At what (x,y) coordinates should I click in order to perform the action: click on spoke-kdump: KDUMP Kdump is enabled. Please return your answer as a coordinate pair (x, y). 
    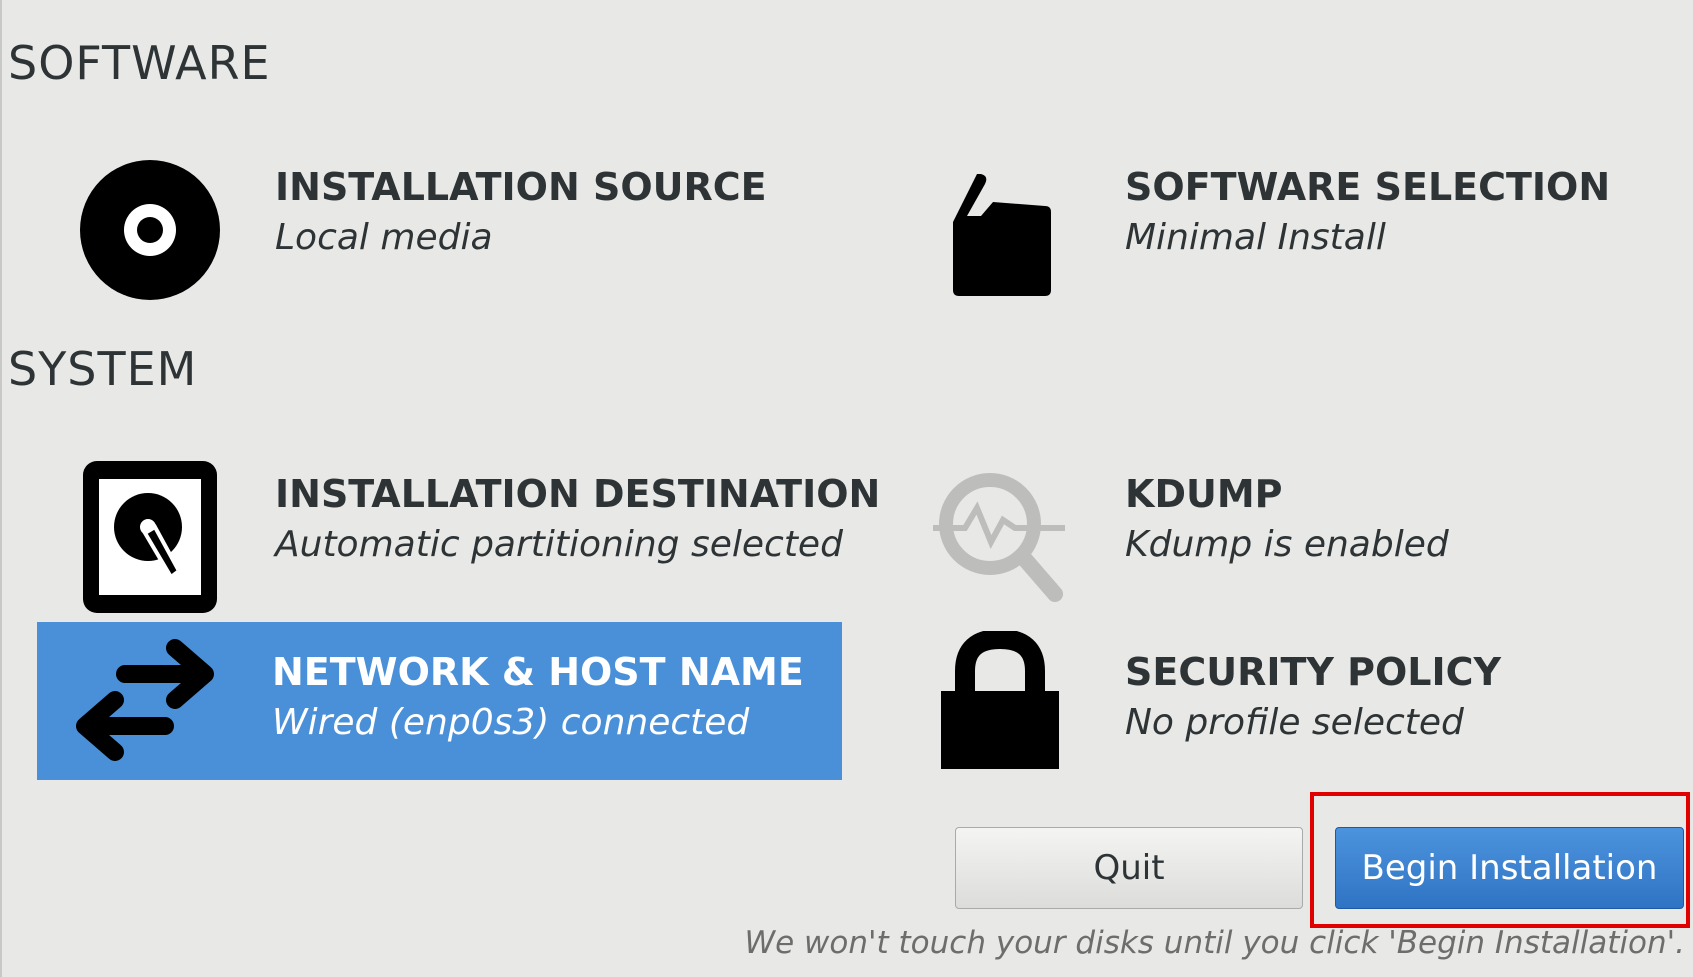
    Looking at the image, I should click on (1285, 532).